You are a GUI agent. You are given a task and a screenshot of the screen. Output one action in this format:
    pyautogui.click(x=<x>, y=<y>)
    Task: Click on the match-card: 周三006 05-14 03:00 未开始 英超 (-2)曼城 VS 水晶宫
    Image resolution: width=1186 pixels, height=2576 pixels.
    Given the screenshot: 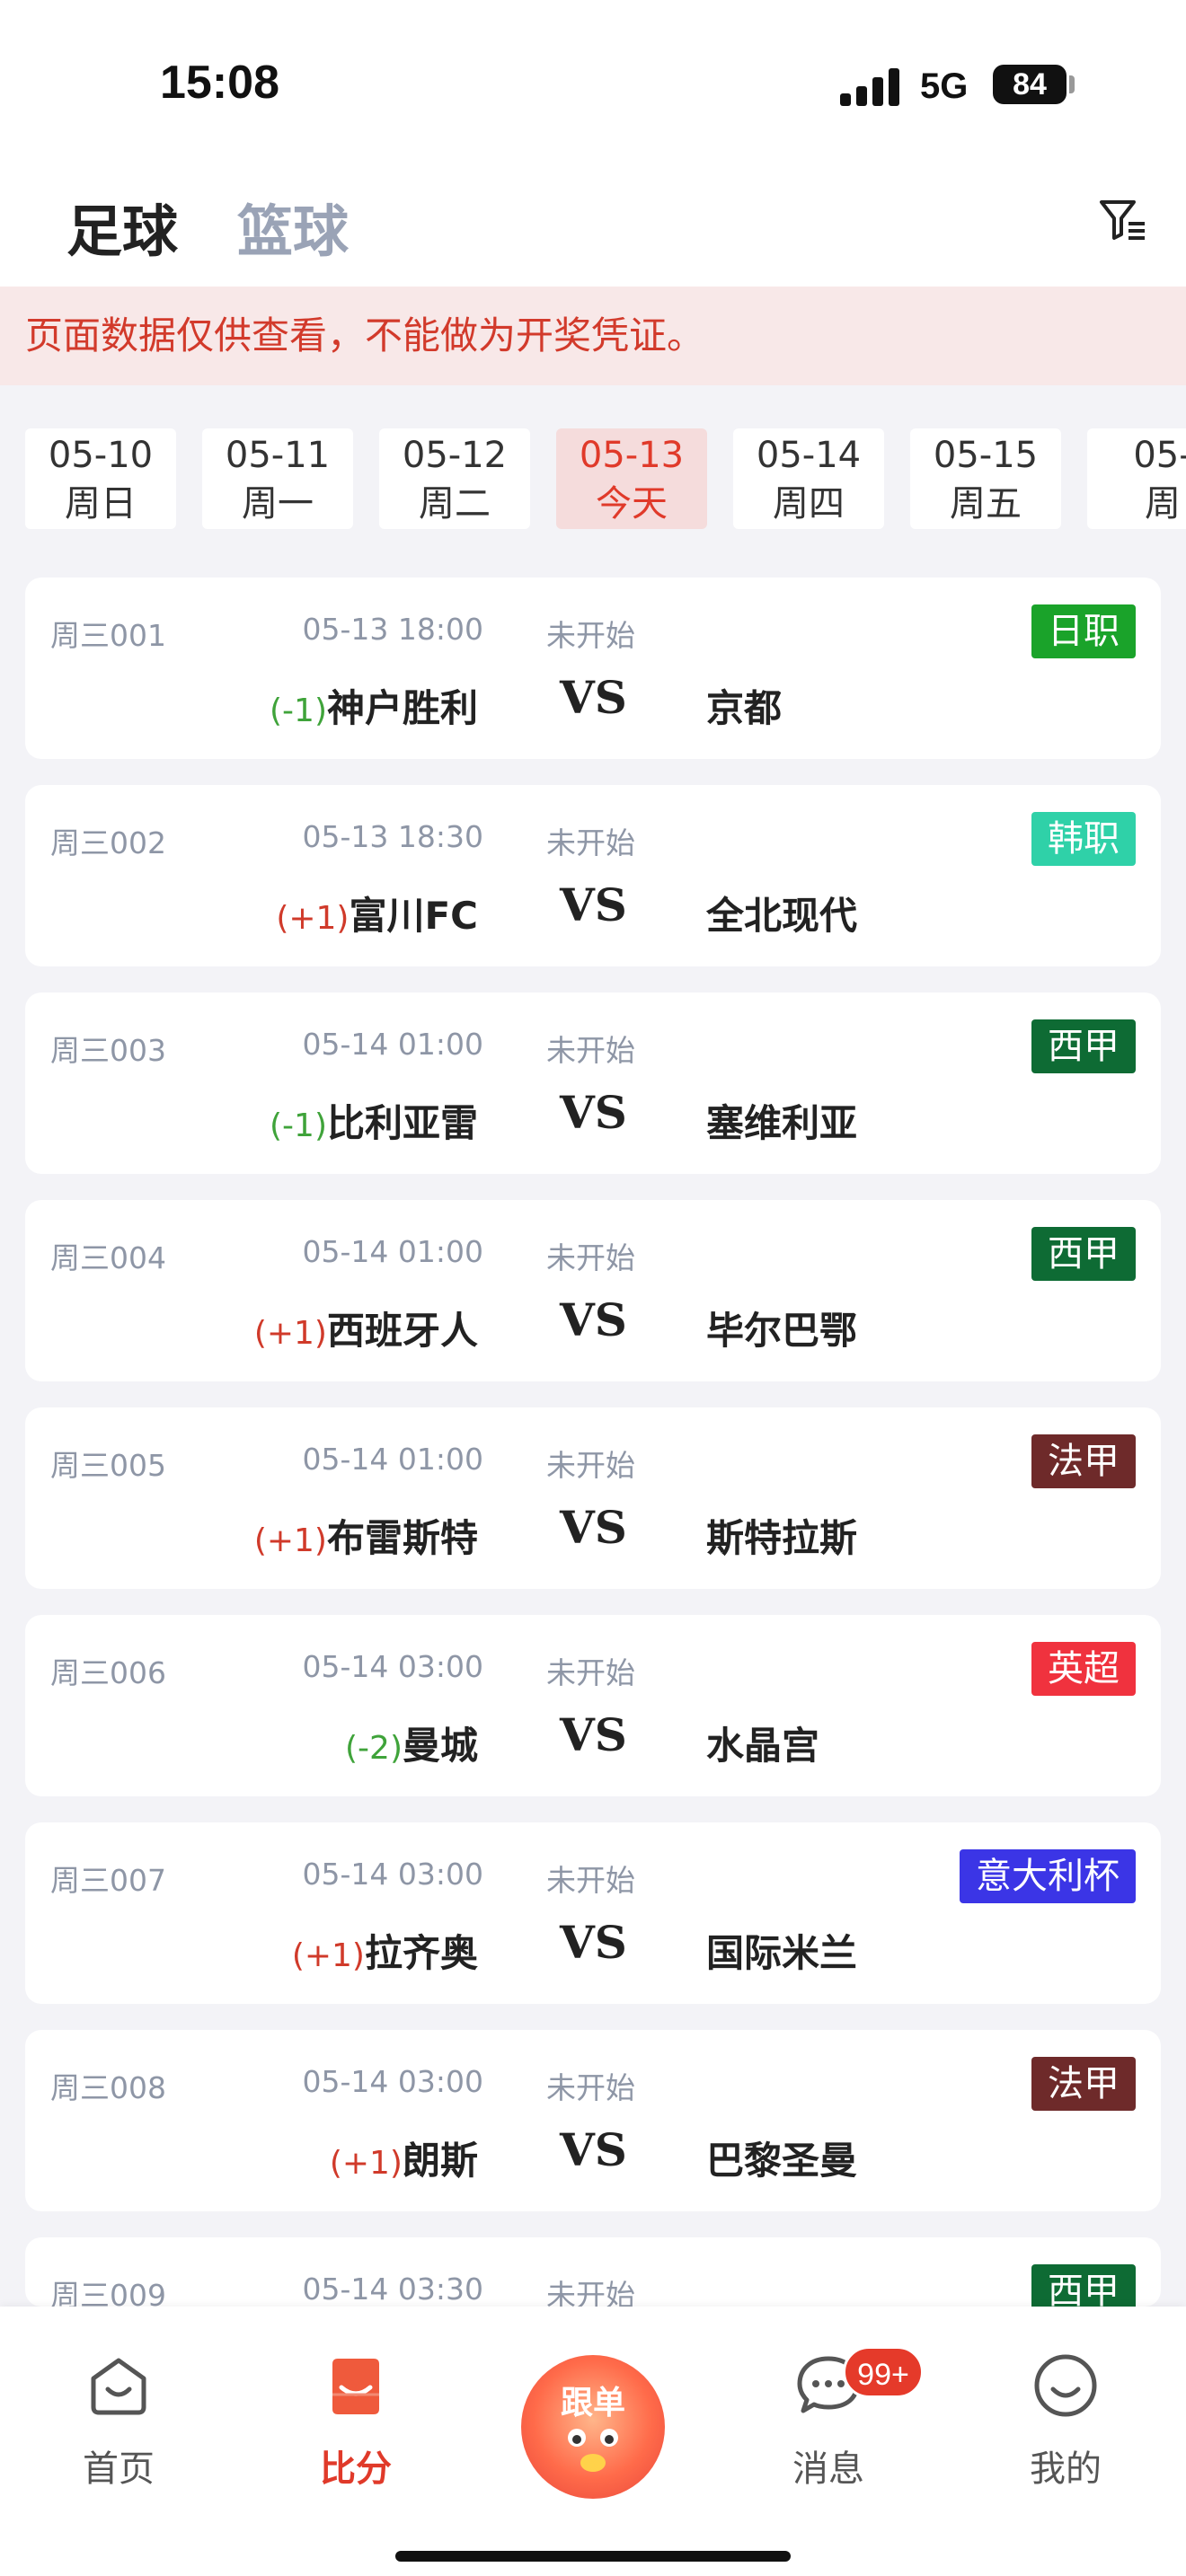 What is the action you would take?
    pyautogui.click(x=593, y=1705)
    